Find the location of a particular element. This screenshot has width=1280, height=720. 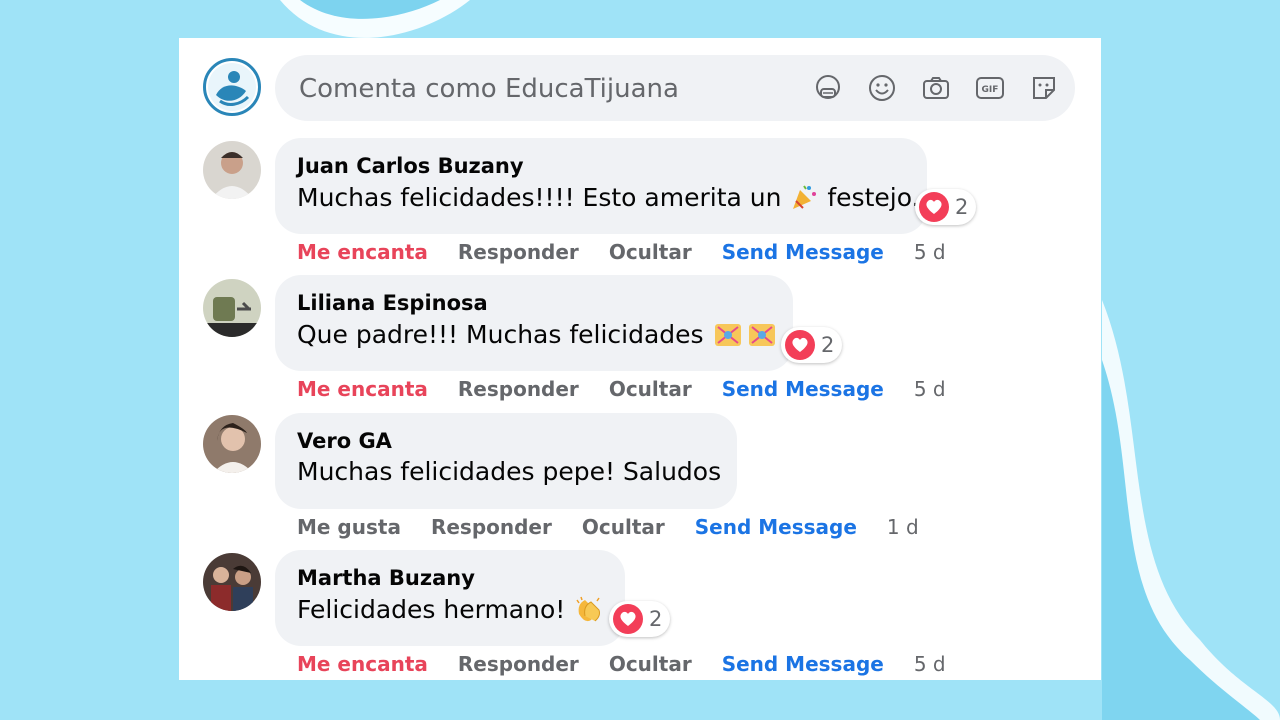

svg-text: GIF is located at coordinates (990, 90).